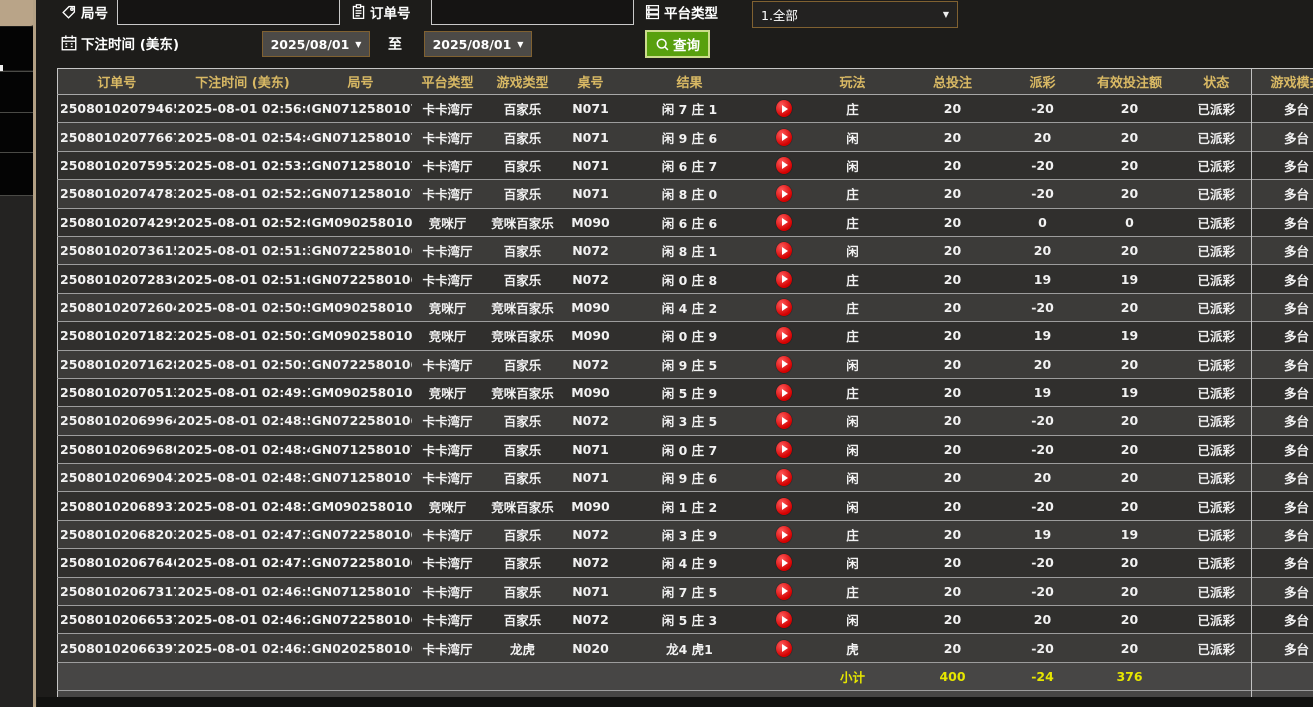  I want to click on cell-bet-time: 2025-08-01 02:50:10, so click(242, 364).